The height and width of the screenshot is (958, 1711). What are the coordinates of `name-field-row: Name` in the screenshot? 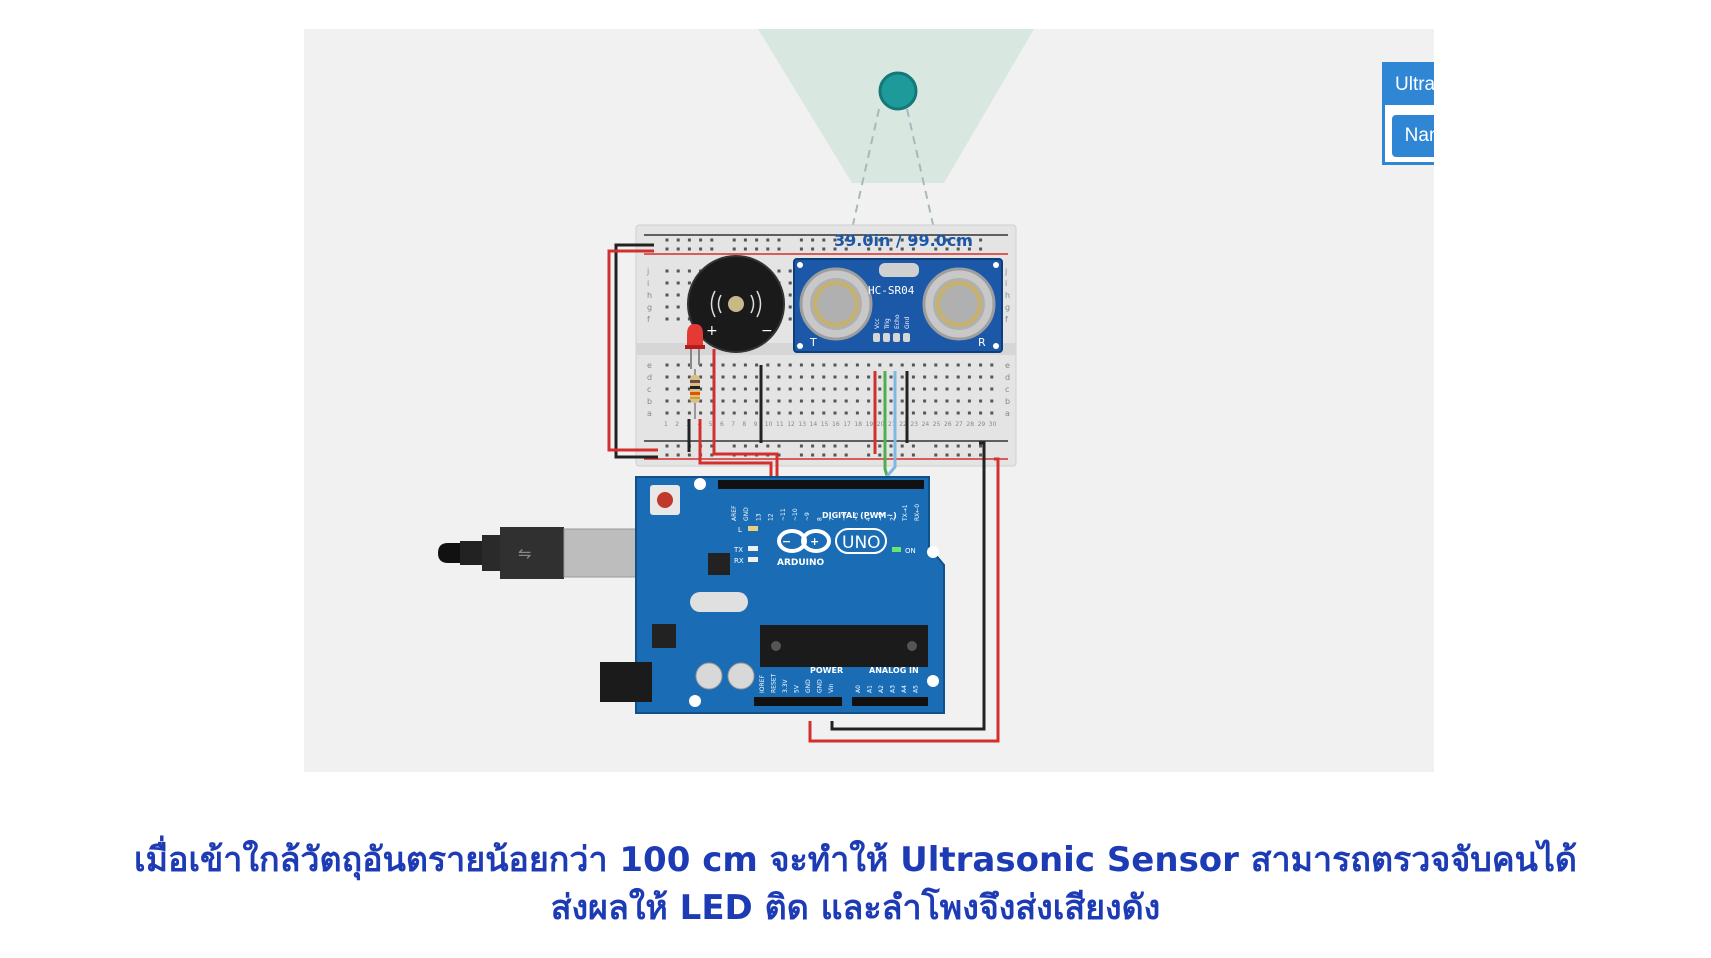 It's located at (1413, 136).